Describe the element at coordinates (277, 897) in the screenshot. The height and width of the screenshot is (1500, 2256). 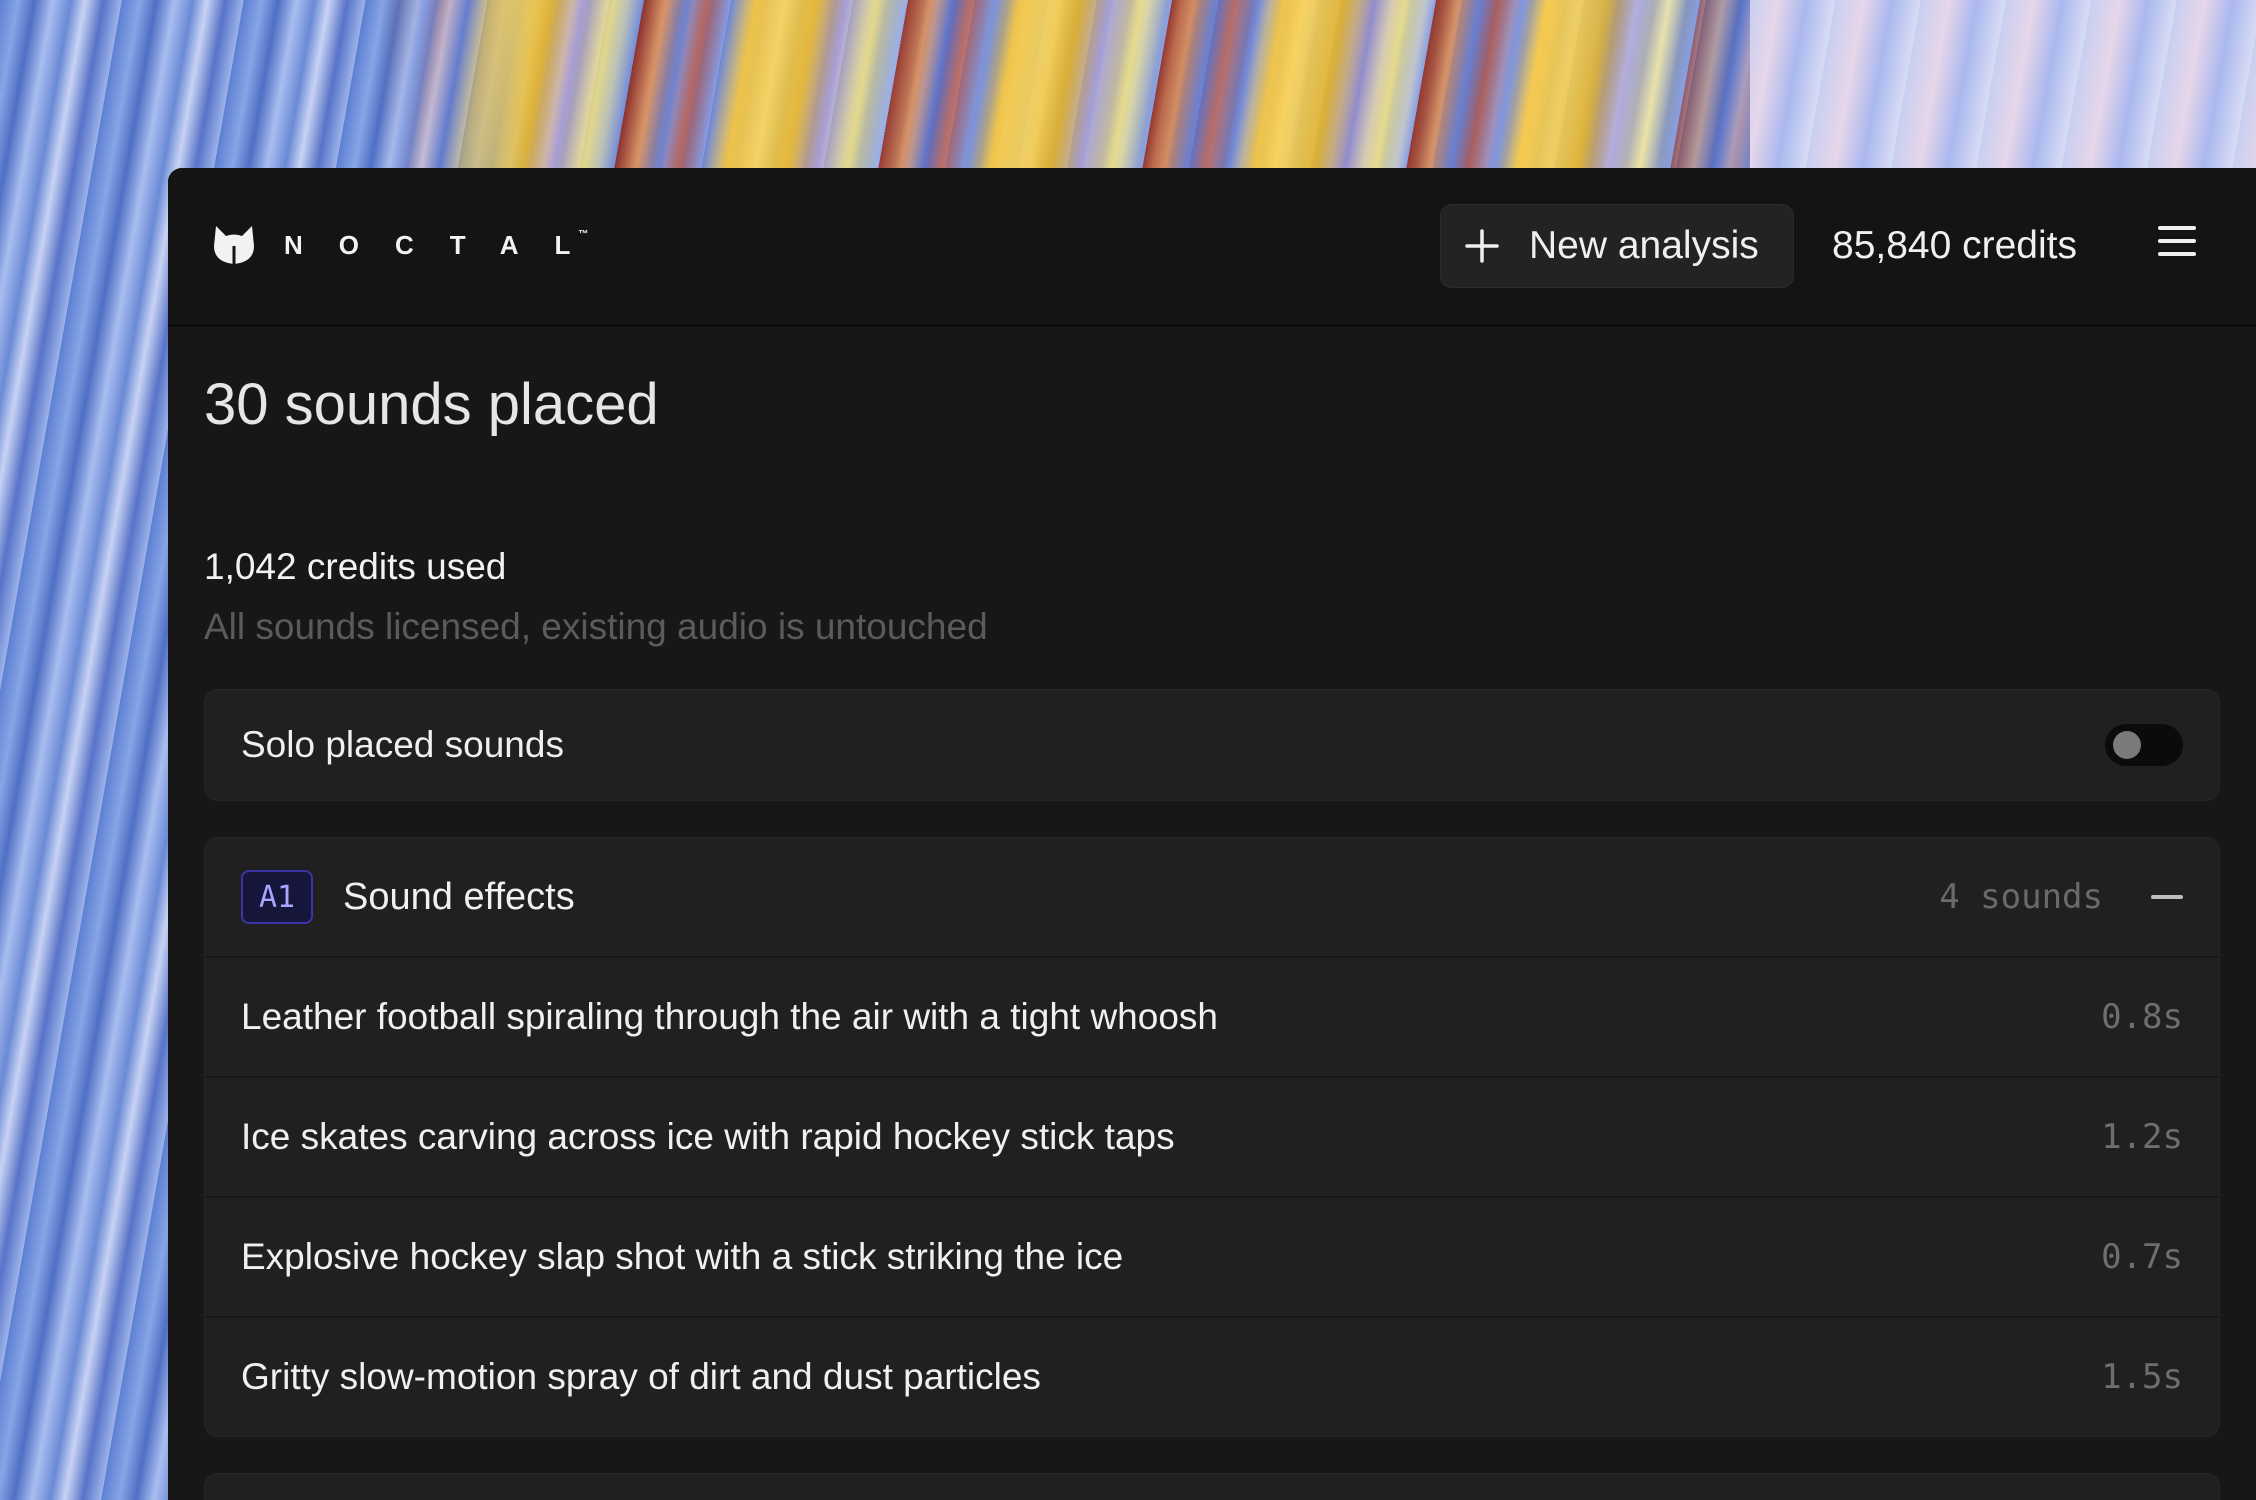
I see `track-badge: A1` at that location.